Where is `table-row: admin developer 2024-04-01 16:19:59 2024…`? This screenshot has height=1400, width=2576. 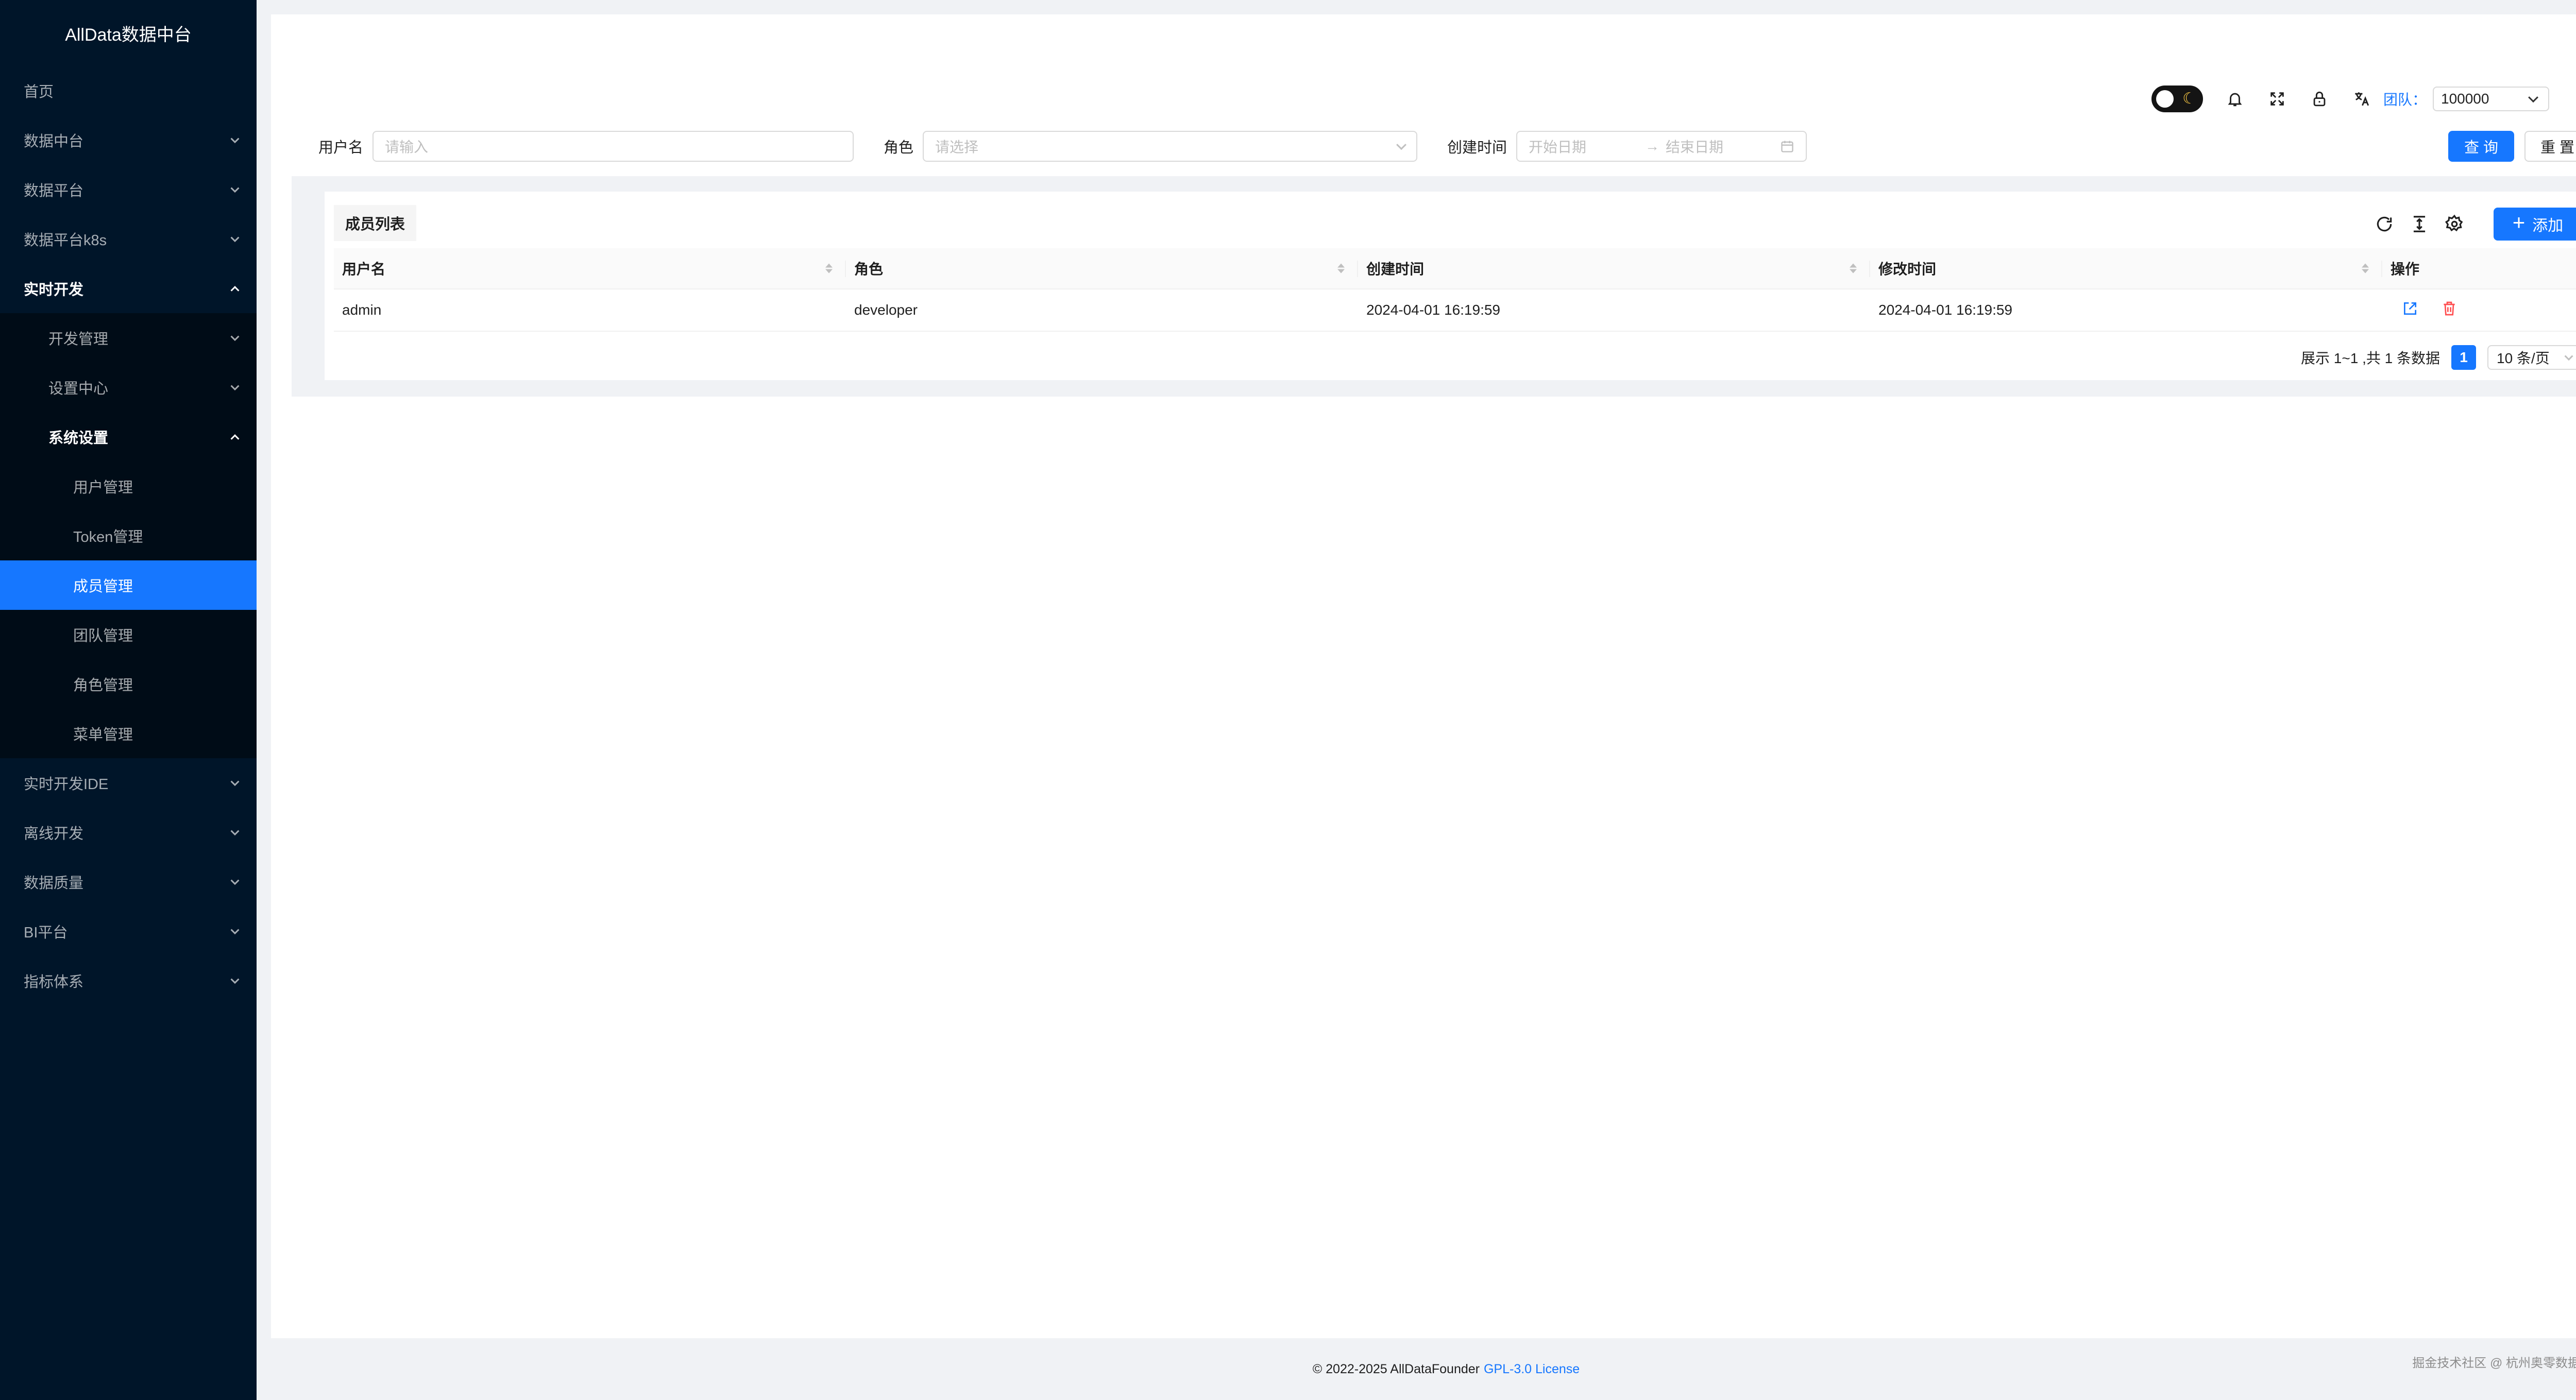 table-row: admin developer 2024-04-01 16:19:59 2024… is located at coordinates (1455, 310).